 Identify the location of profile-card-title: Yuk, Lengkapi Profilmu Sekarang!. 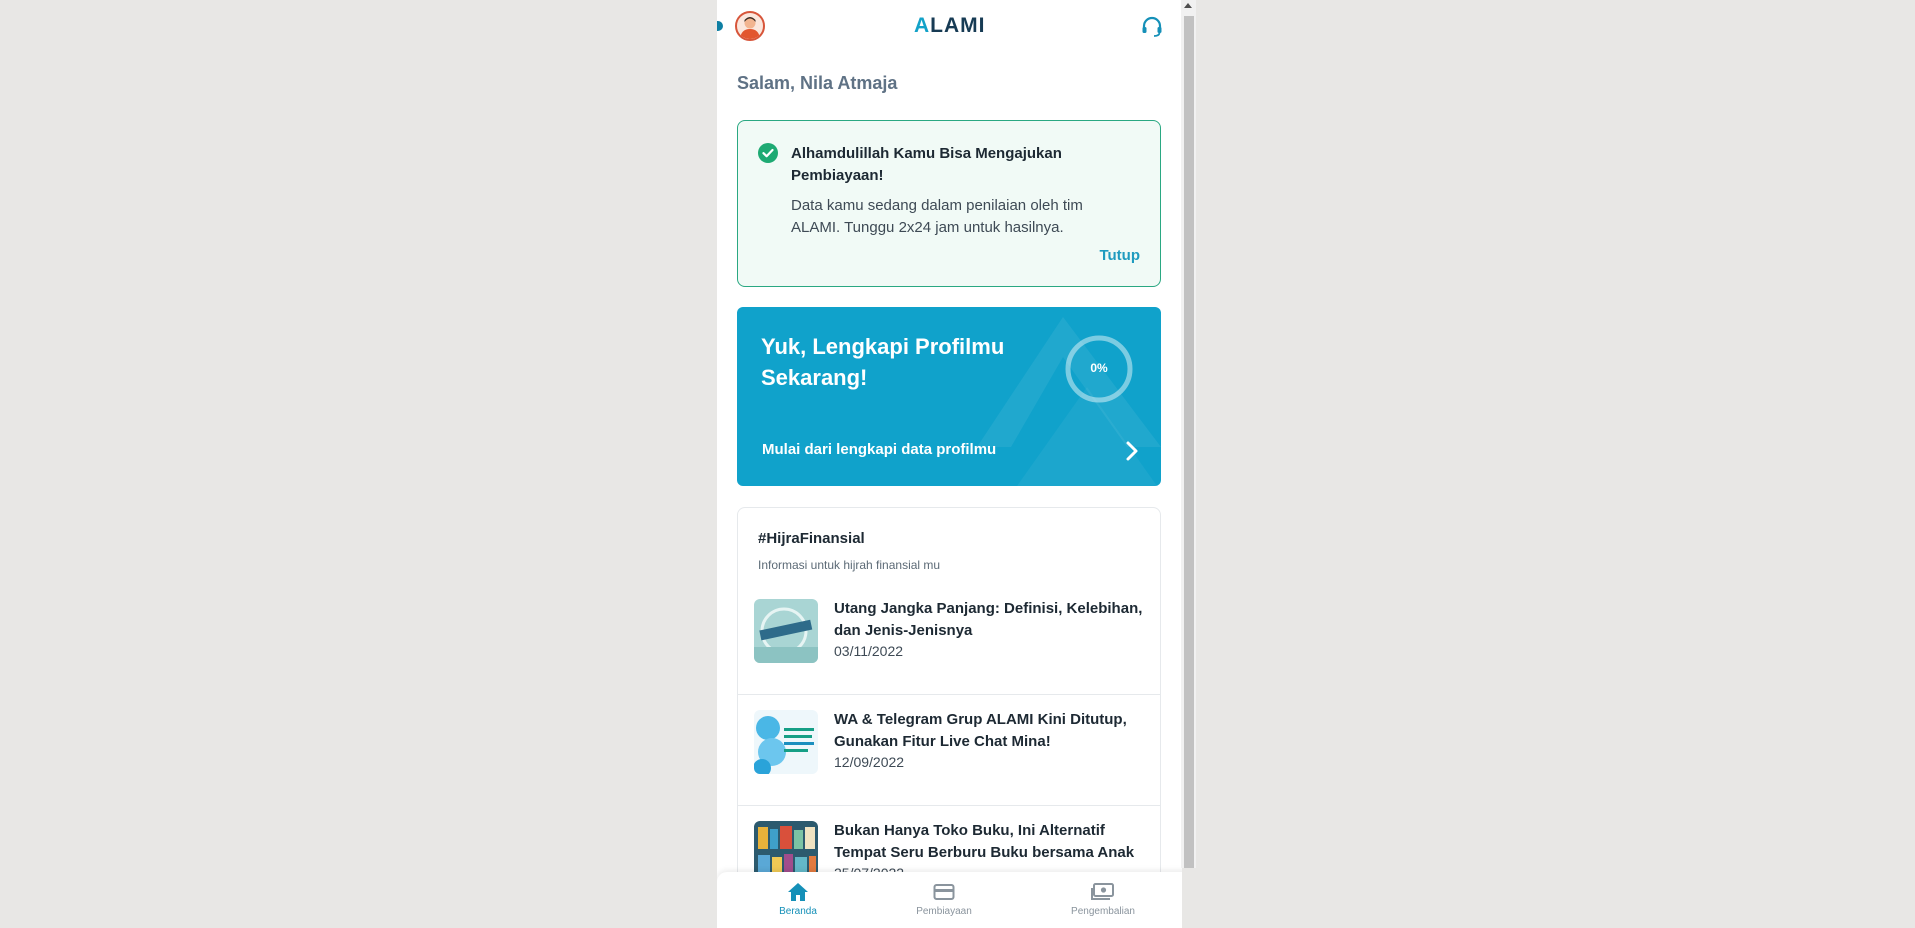
(883, 362).